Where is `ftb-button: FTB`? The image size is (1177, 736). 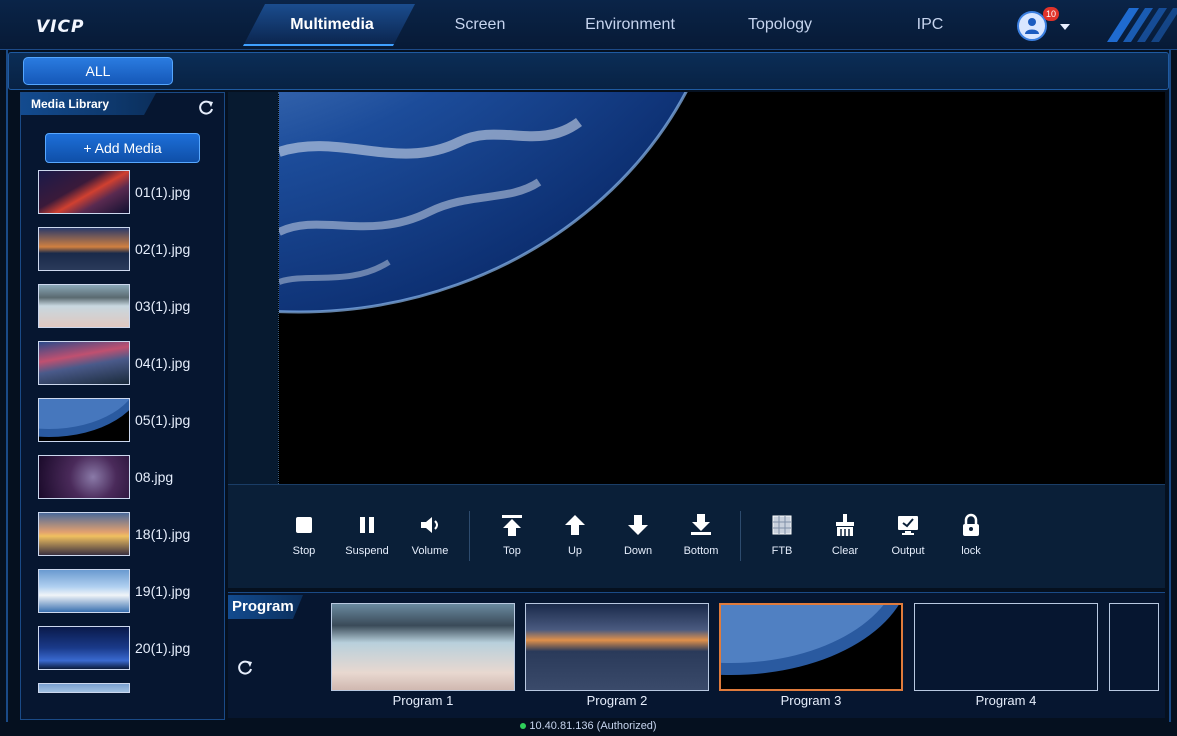 ftb-button: FTB is located at coordinates (782, 536).